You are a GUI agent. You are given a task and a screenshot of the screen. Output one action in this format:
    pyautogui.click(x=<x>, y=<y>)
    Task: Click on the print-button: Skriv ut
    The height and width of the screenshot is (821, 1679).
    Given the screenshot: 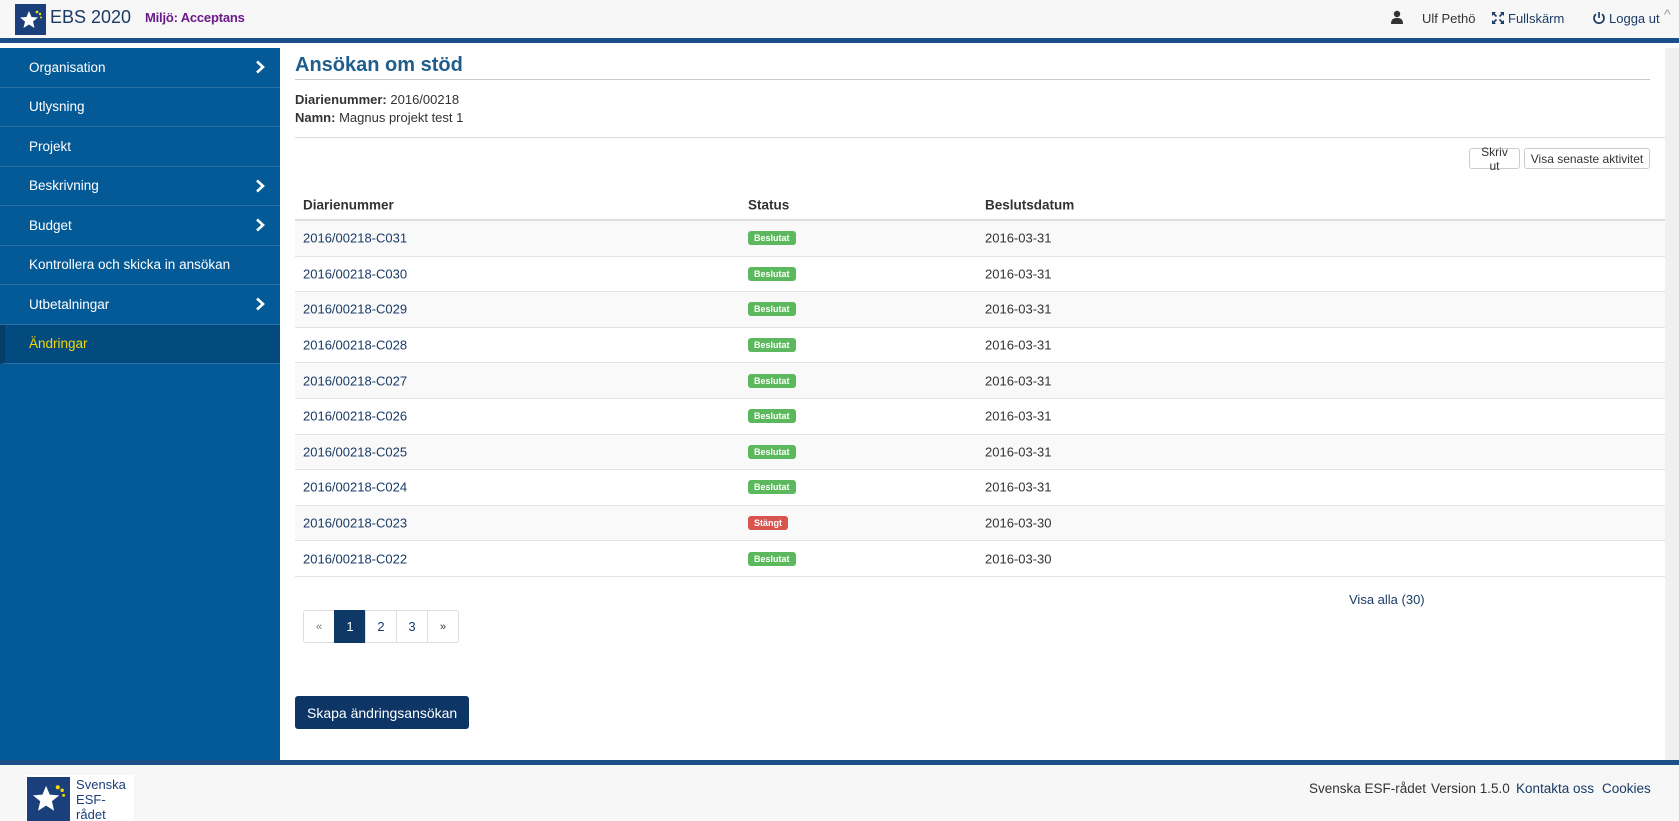 What is the action you would take?
    pyautogui.click(x=1494, y=159)
    